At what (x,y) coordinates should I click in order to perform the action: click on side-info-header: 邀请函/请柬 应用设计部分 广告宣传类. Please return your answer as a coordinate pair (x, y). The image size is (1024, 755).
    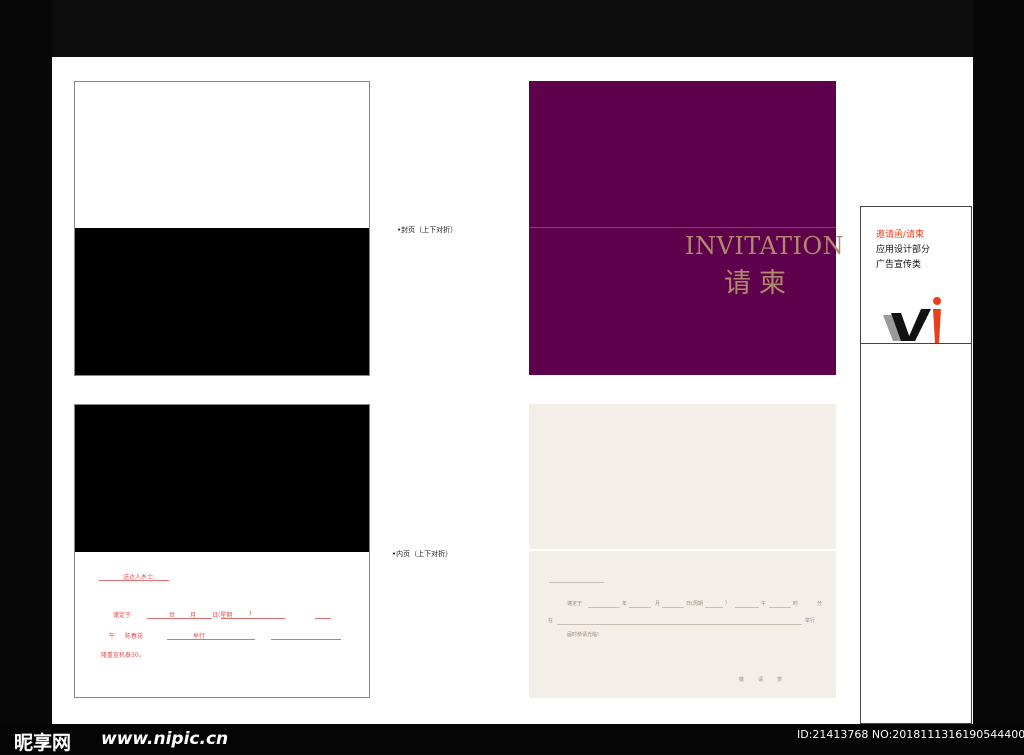
    Looking at the image, I should click on (916, 275).